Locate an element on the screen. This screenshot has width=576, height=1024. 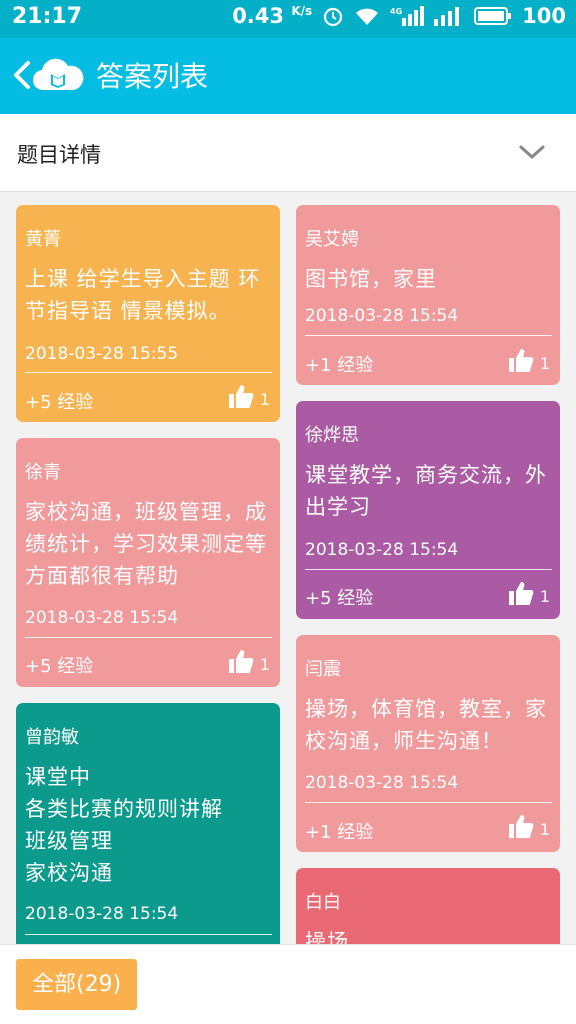
battery-level: 100 is located at coordinates (544, 16).